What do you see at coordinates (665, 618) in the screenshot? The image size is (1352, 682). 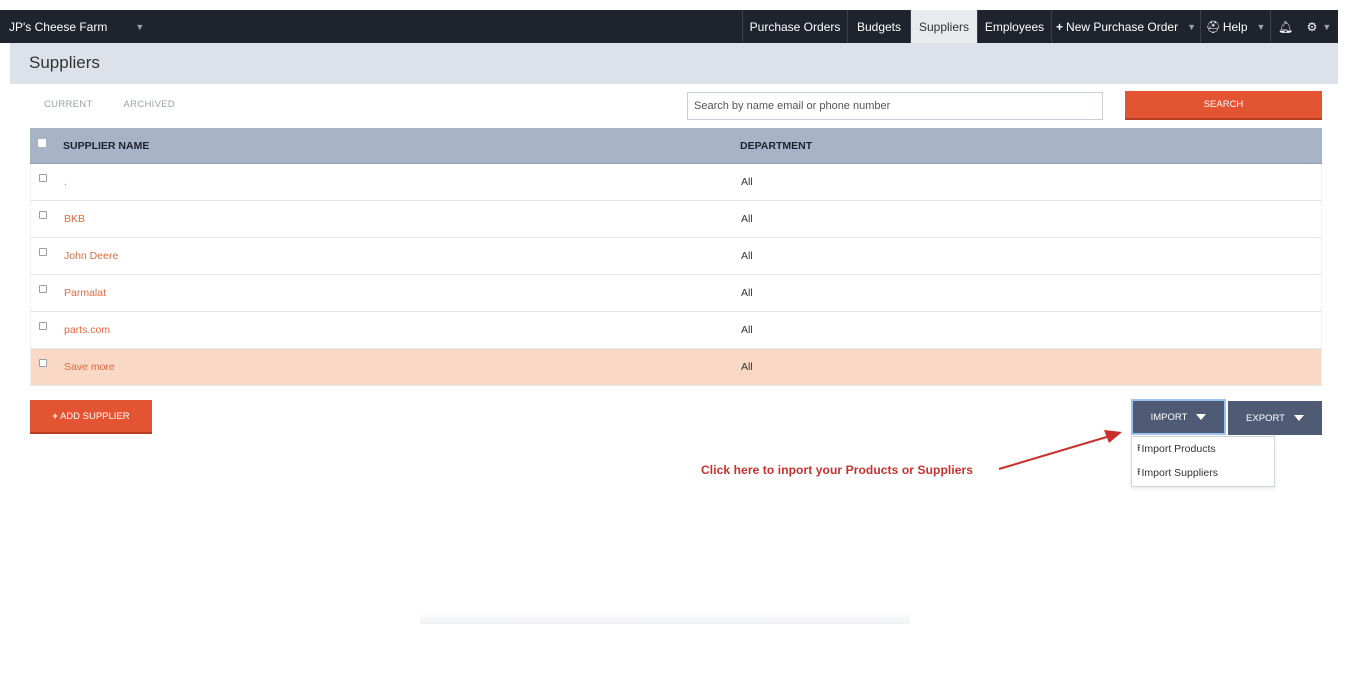 I see `footer-shadow` at bounding box center [665, 618].